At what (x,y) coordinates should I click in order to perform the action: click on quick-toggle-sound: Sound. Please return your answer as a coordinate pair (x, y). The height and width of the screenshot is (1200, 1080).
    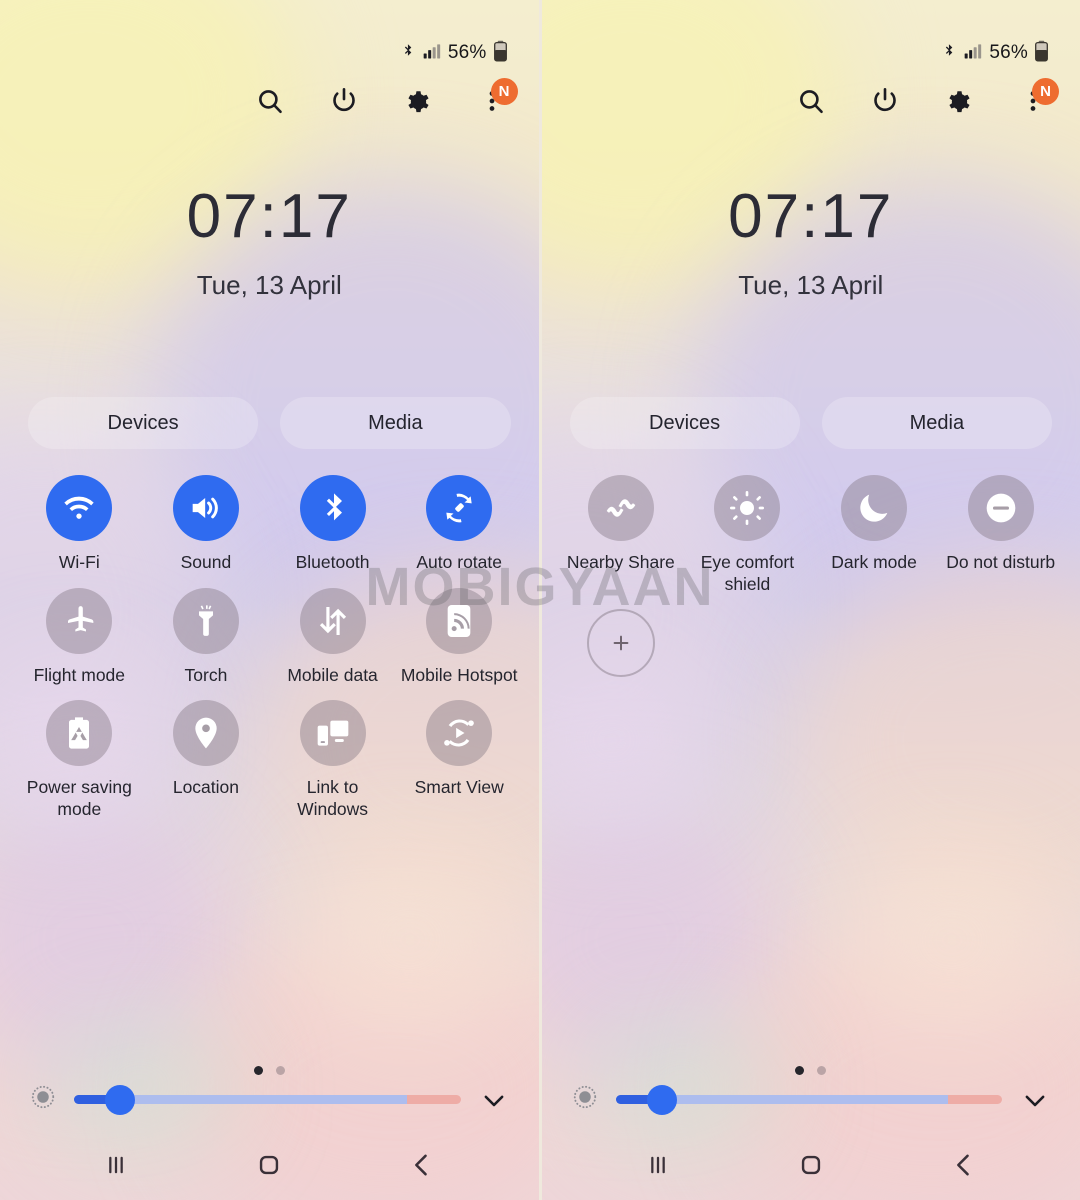
    Looking at the image, I should click on (206, 524).